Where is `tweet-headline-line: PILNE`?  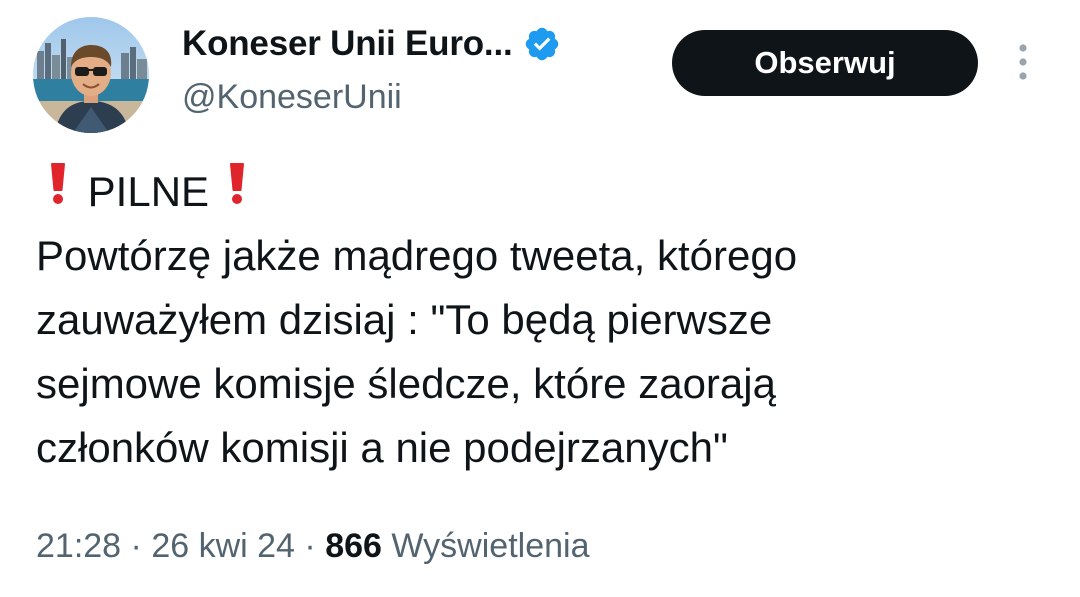 tweet-headline-line: PILNE is located at coordinates (541, 192).